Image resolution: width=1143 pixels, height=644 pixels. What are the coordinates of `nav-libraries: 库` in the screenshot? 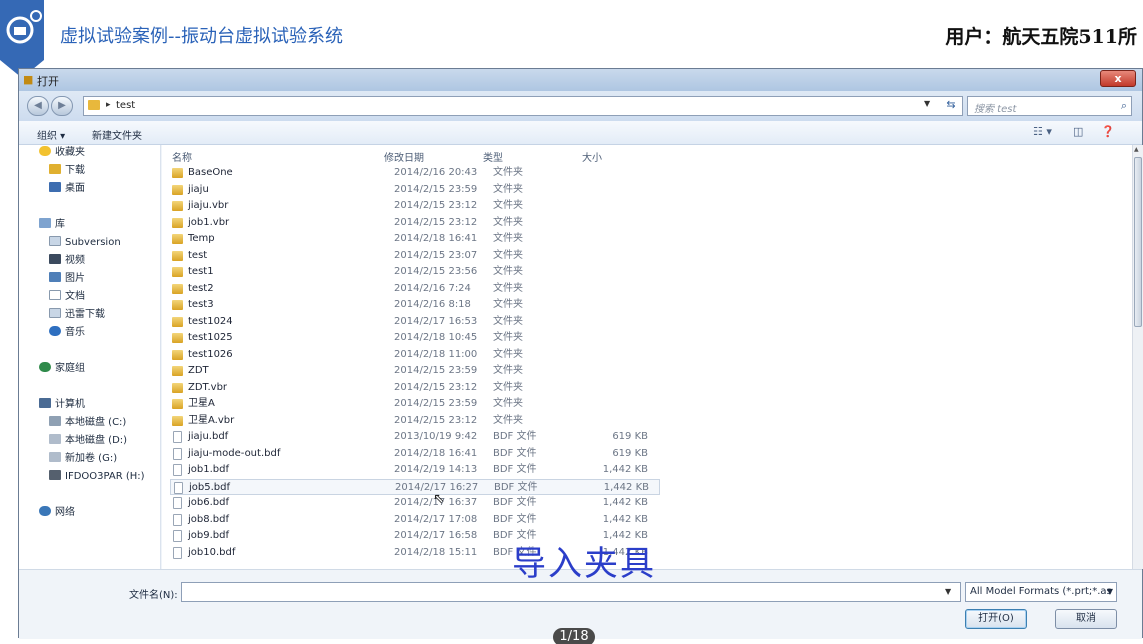 It's located at (52, 225).